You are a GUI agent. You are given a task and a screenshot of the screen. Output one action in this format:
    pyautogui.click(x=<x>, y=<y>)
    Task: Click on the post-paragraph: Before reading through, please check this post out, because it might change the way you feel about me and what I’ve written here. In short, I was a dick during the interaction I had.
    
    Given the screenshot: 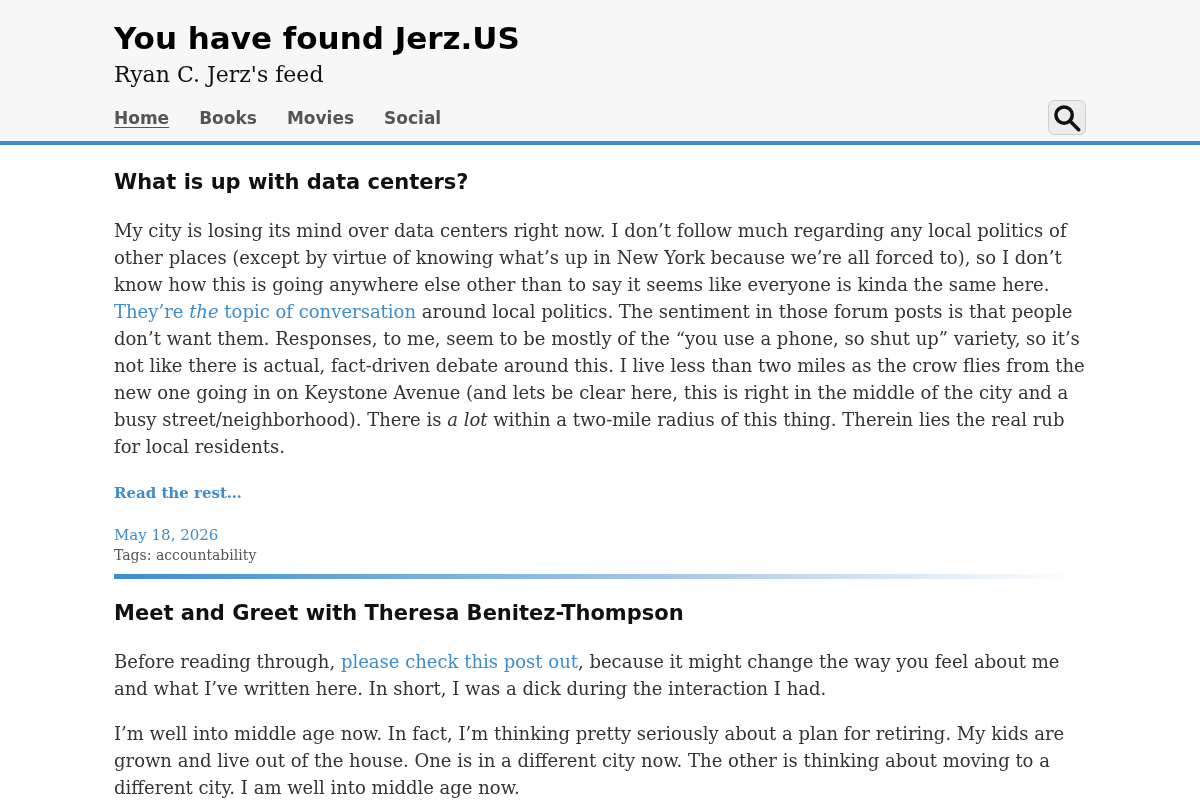 What is the action you would take?
    pyautogui.click(x=587, y=675)
    